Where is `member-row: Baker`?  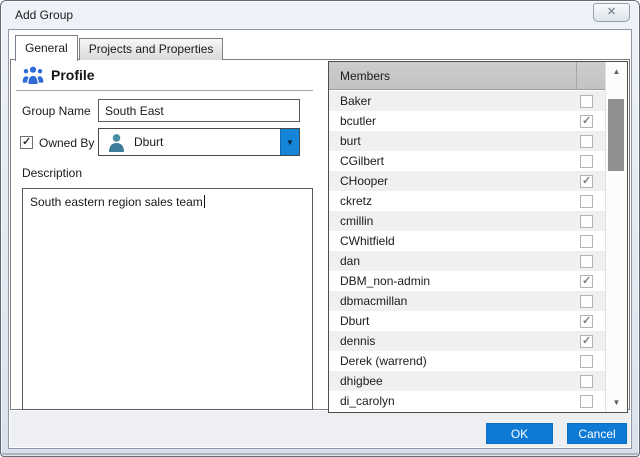
member-row: Baker is located at coordinates (467, 101).